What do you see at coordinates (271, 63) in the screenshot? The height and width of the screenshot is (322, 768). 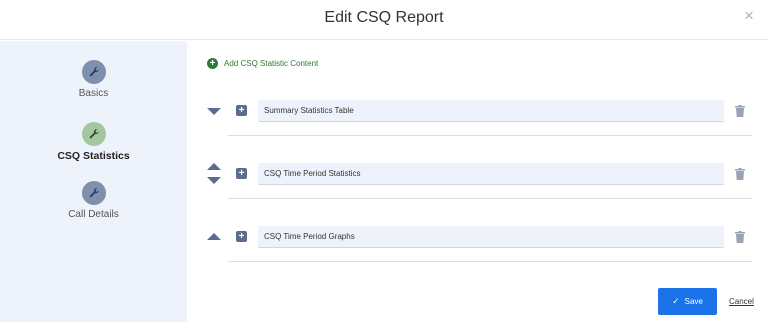 I see `add-statistic-content-label: Add CSQ Statistic Content` at bounding box center [271, 63].